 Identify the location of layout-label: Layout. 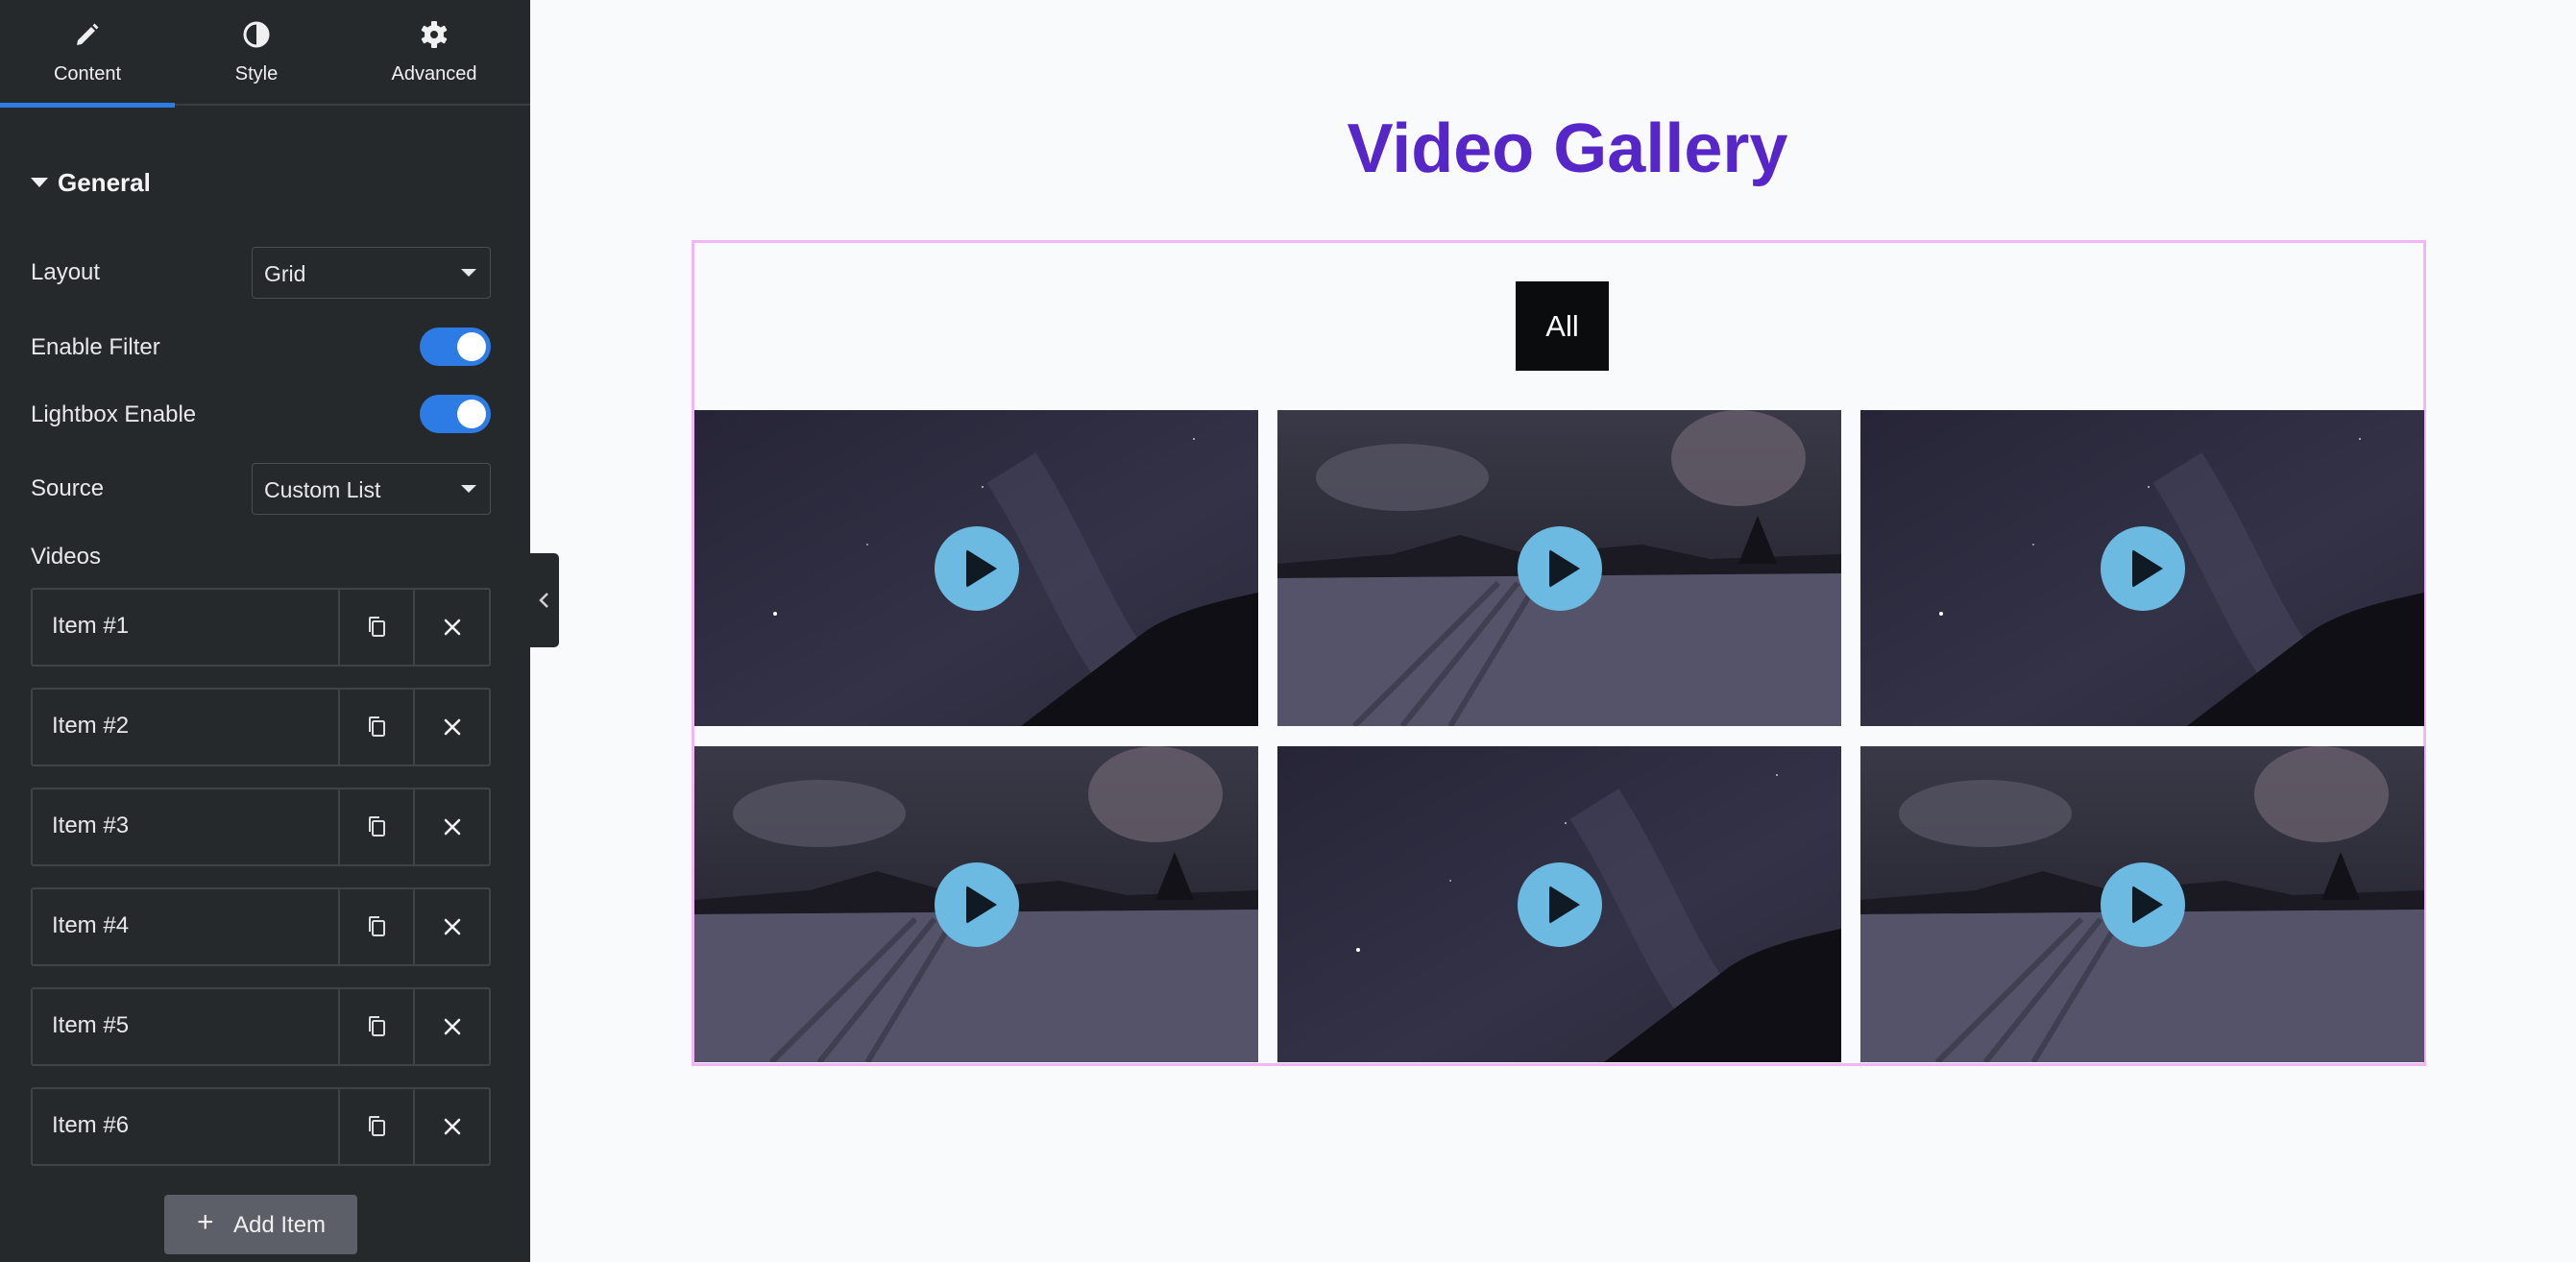
(66, 272).